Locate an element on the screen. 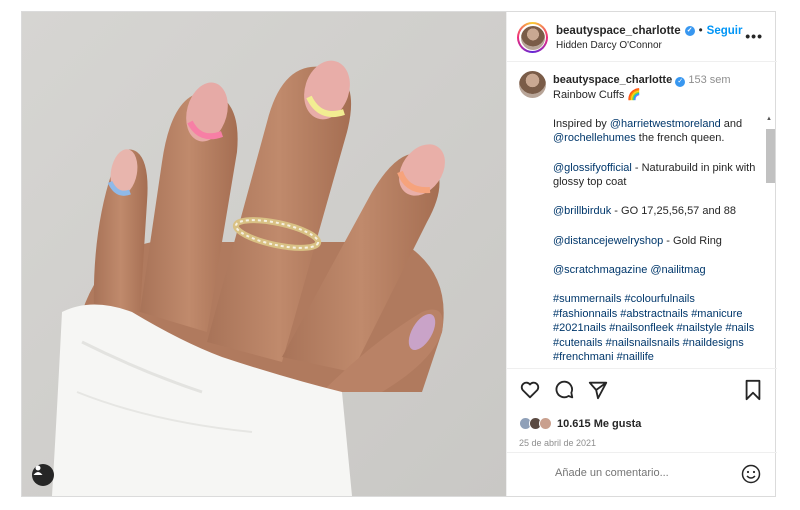 The image size is (800, 510). comment-input is located at coordinates (640, 473).